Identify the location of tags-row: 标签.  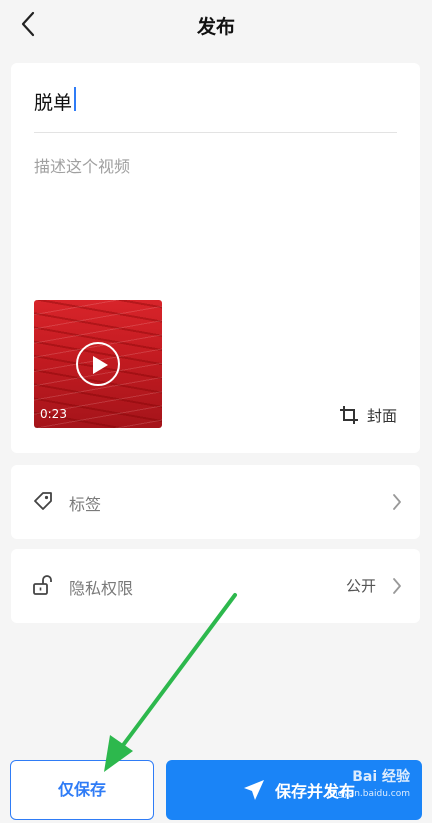
(215, 502).